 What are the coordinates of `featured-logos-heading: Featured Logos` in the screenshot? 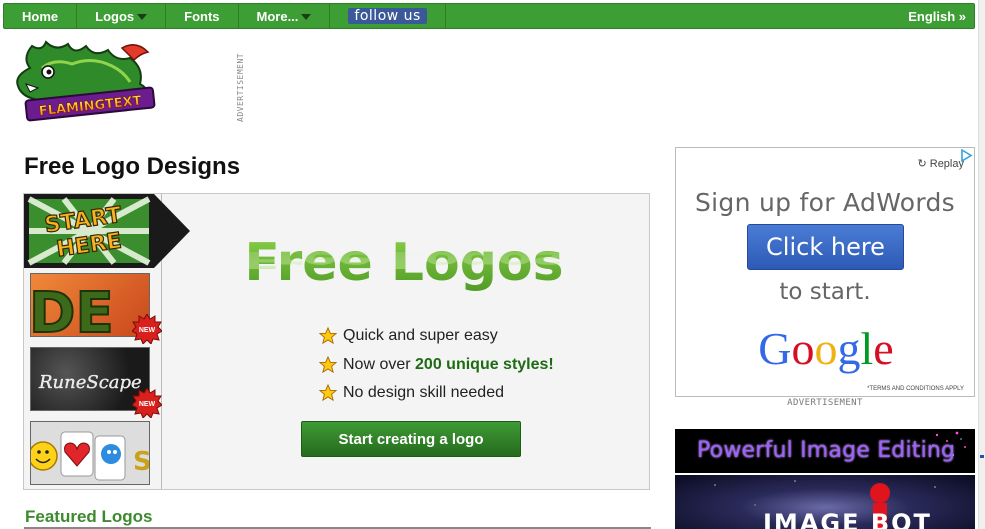 It's located at (89, 516).